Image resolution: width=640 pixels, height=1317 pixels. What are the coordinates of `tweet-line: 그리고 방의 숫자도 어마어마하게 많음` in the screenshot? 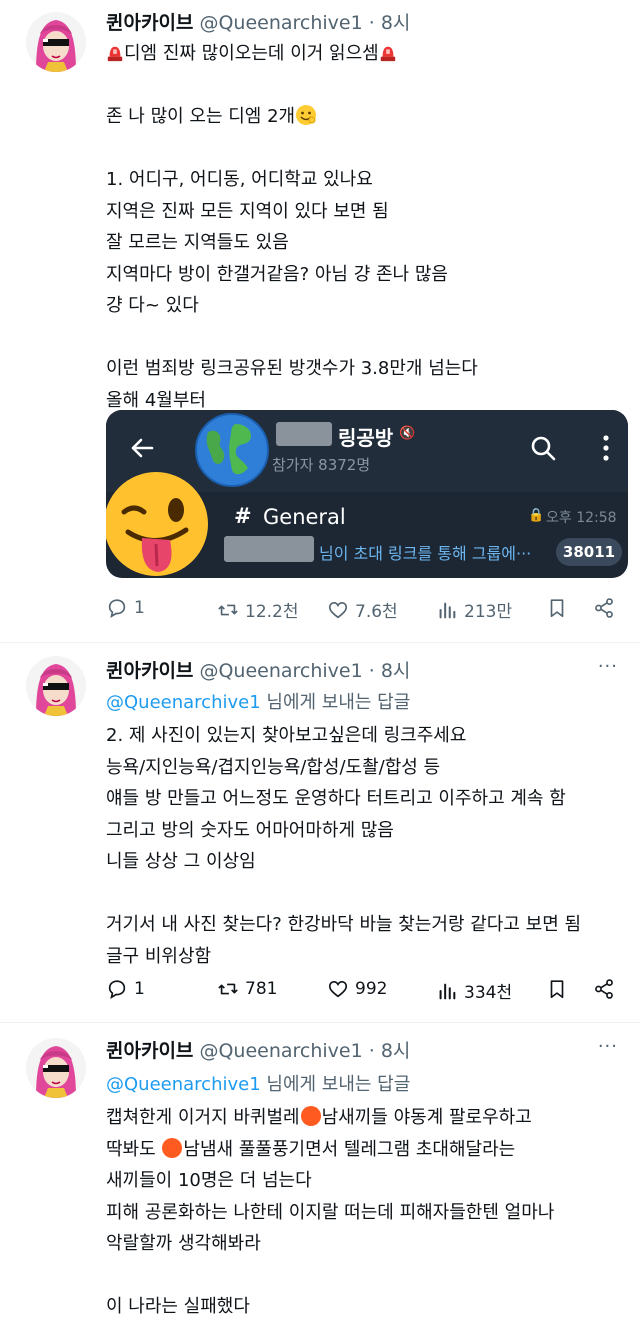 It's located at (250, 830).